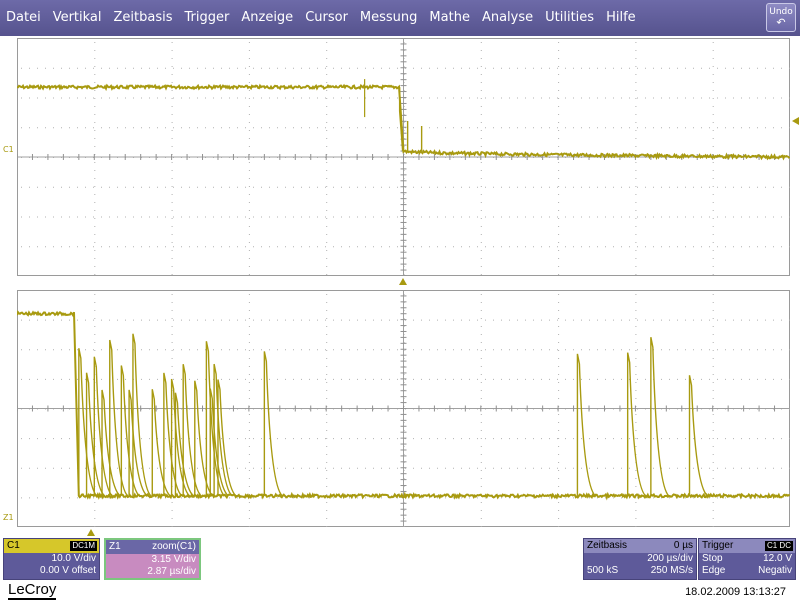 The width and height of the screenshot is (800, 600). I want to click on trigger-mode: Stop, so click(712, 558).